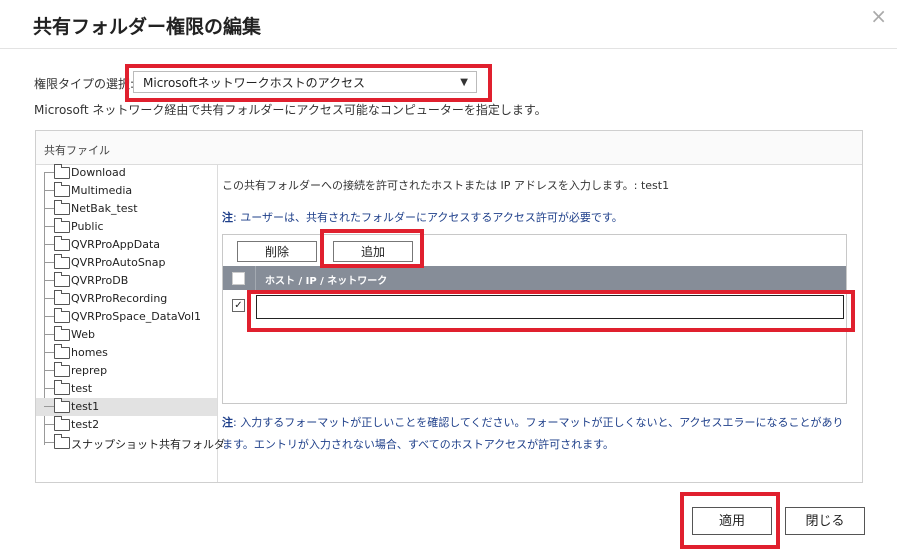 This screenshot has height=559, width=897. Describe the element at coordinates (227, 217) in the screenshot. I see `note-label: 注` at that location.